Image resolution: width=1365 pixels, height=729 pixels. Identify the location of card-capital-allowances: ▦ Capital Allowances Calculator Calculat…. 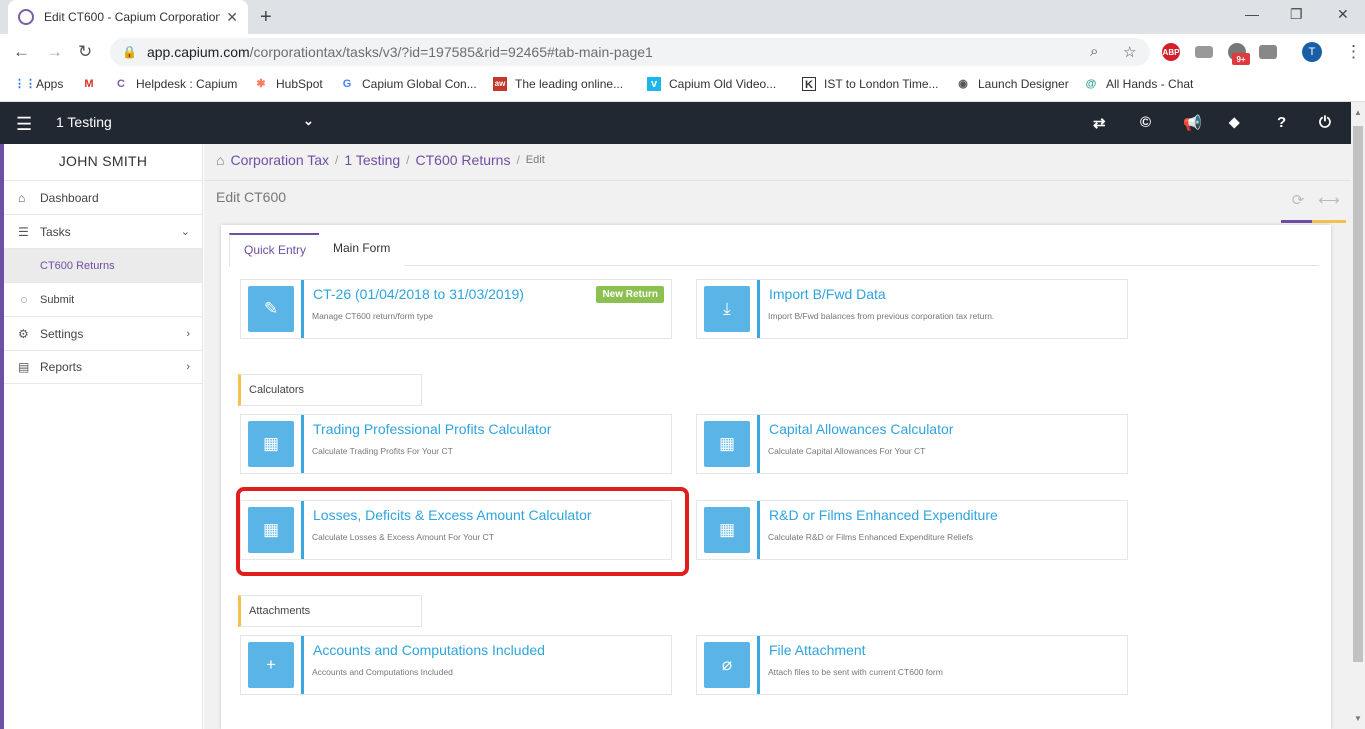
(912, 444).